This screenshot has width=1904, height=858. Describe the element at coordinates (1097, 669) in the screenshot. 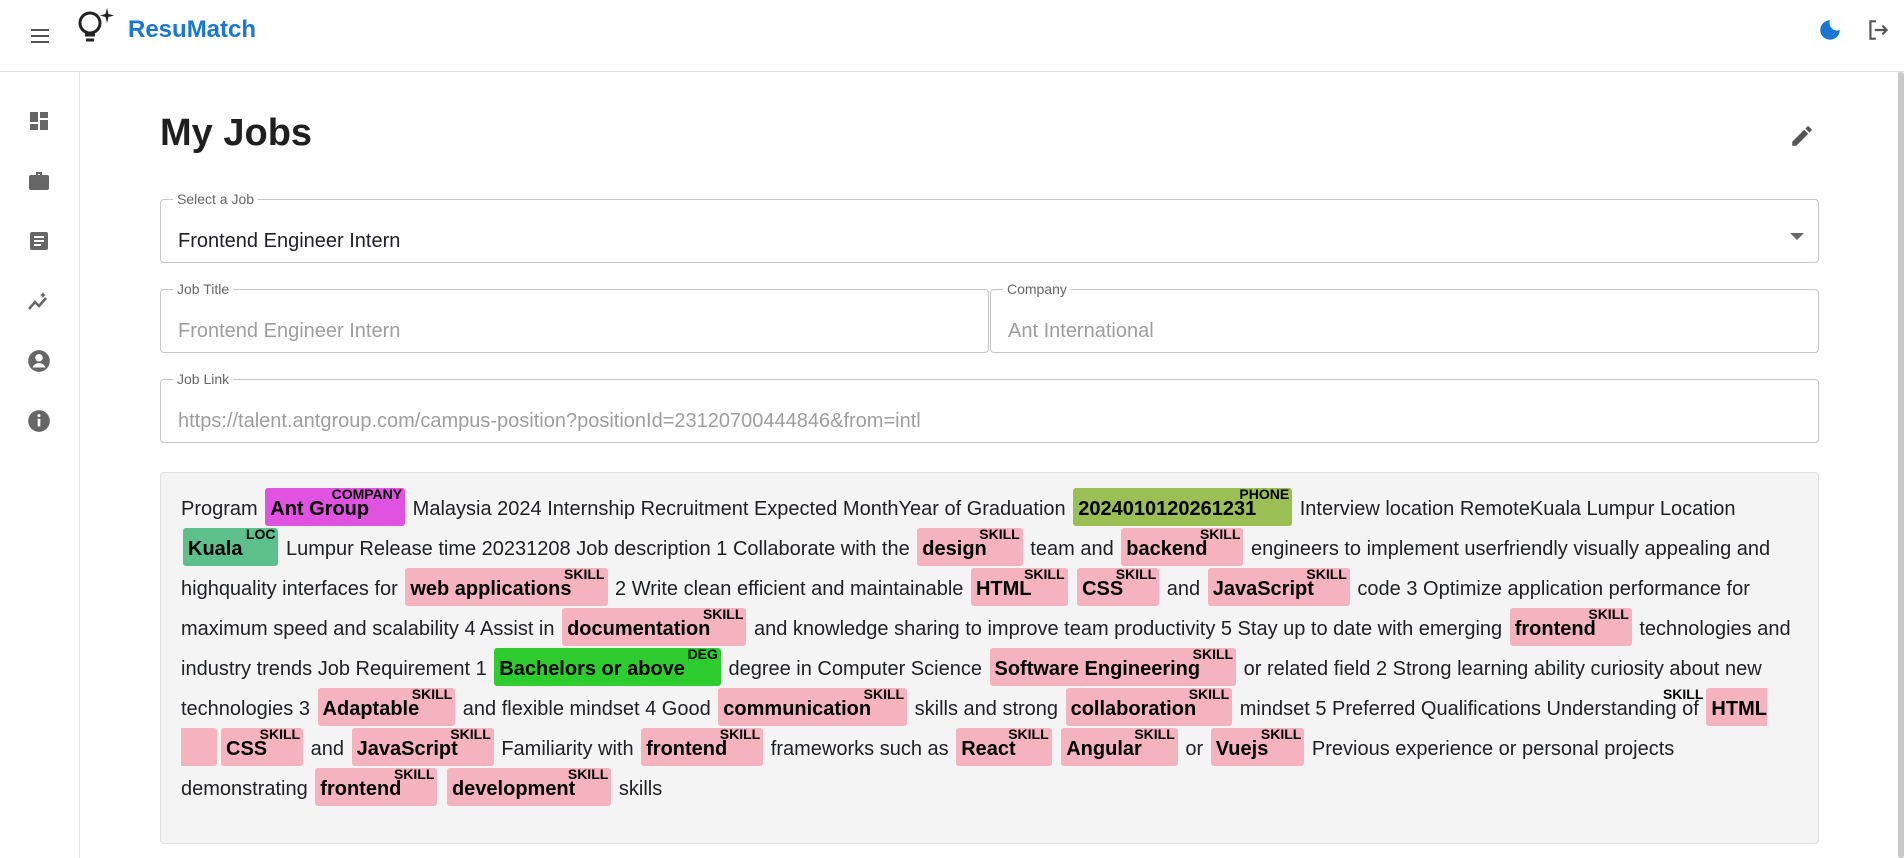

I see `entity-text: Software Engineering` at that location.